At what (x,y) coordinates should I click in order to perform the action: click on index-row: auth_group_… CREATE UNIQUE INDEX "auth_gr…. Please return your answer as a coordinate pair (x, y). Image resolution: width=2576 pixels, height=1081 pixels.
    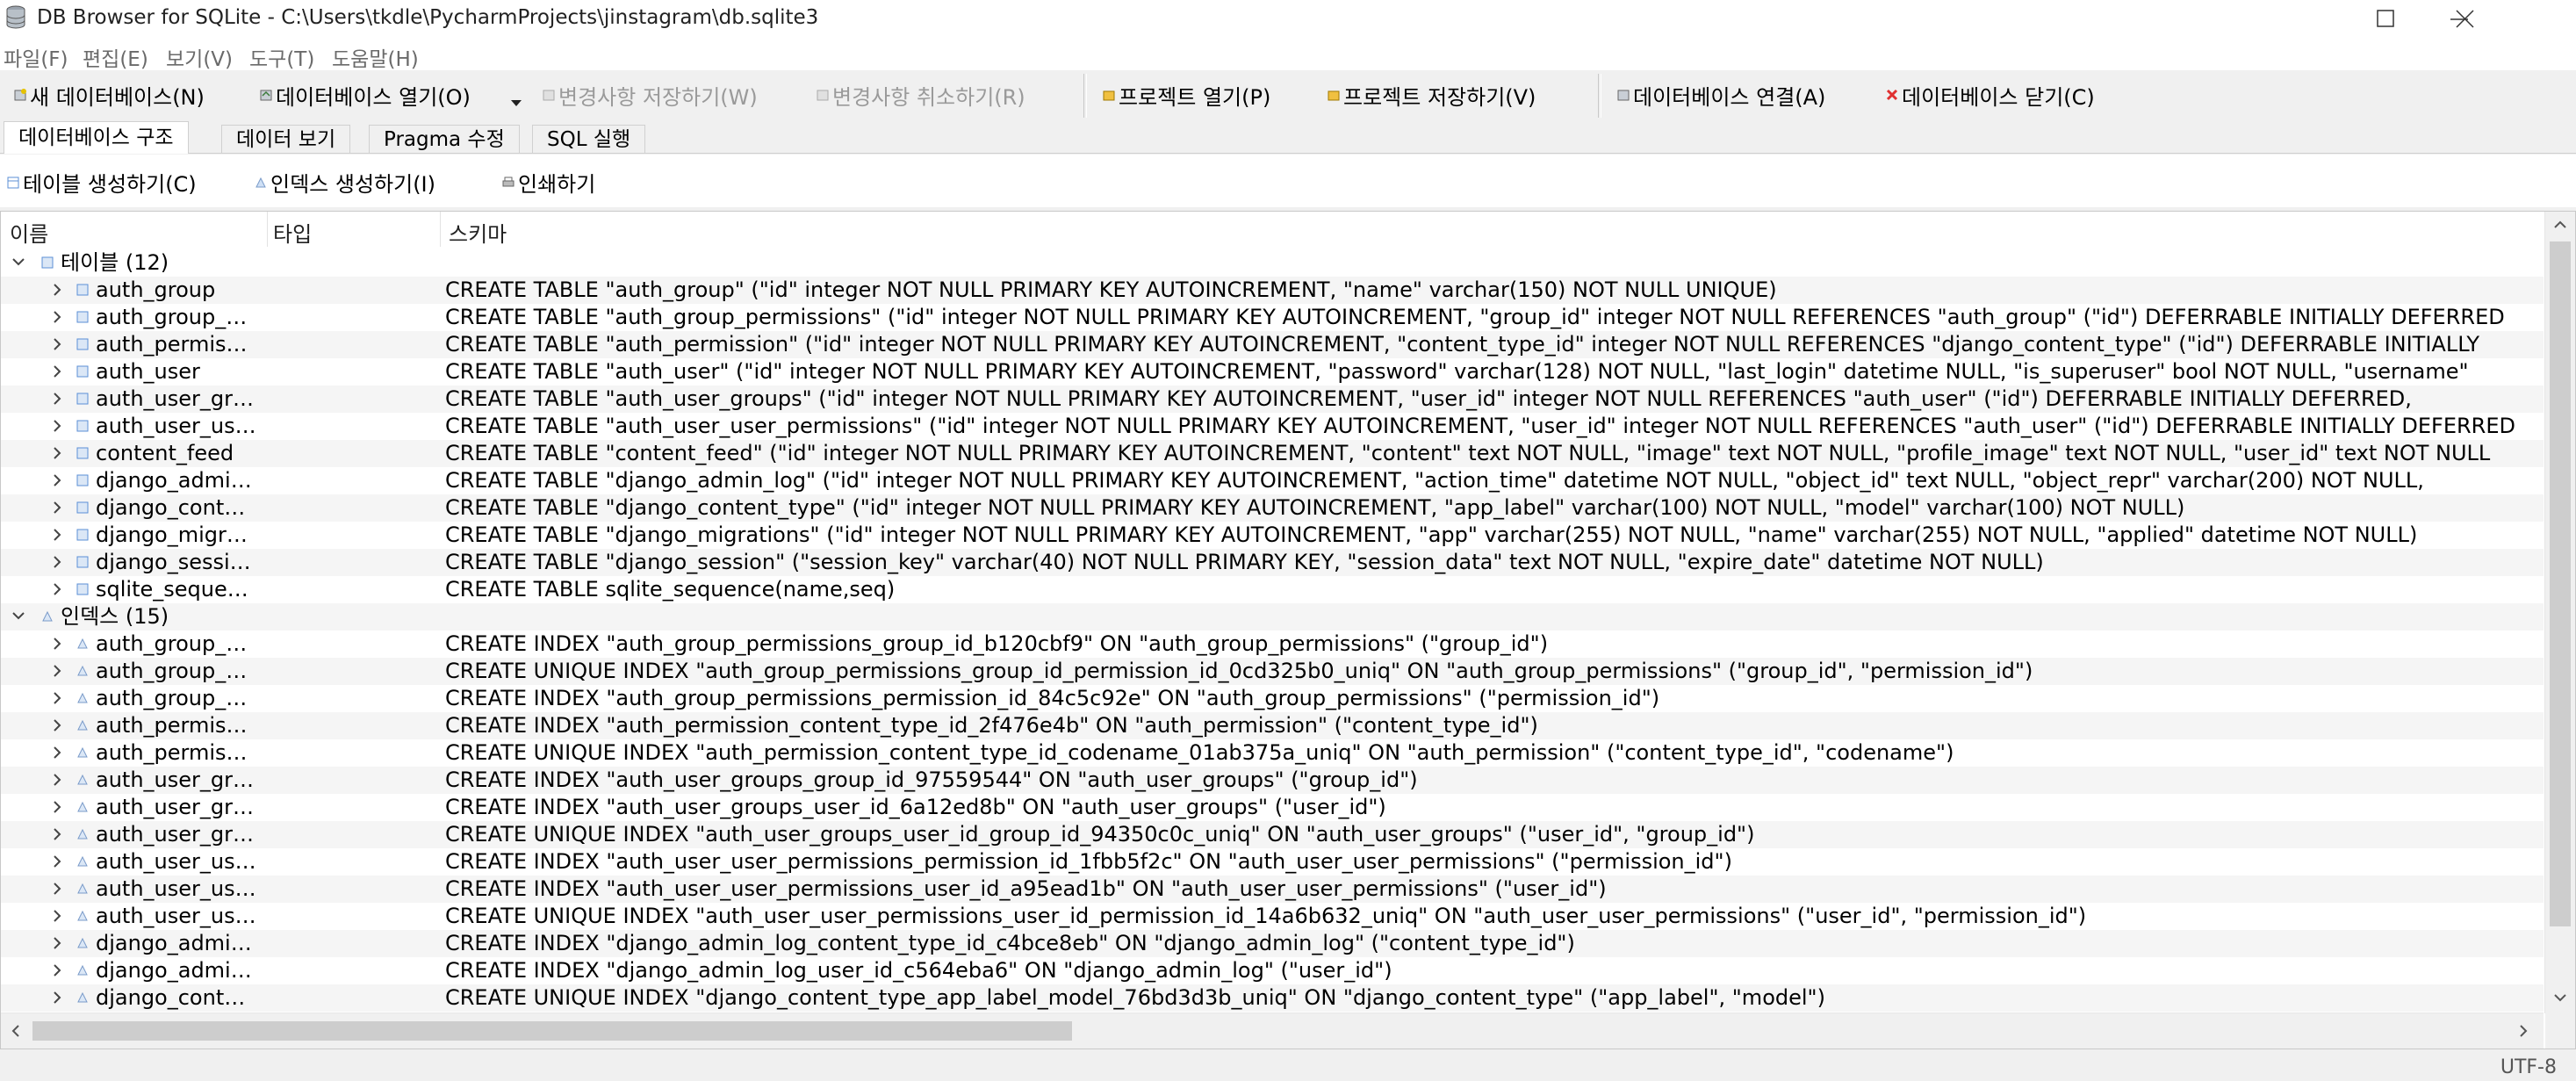
    Looking at the image, I should click on (1272, 671).